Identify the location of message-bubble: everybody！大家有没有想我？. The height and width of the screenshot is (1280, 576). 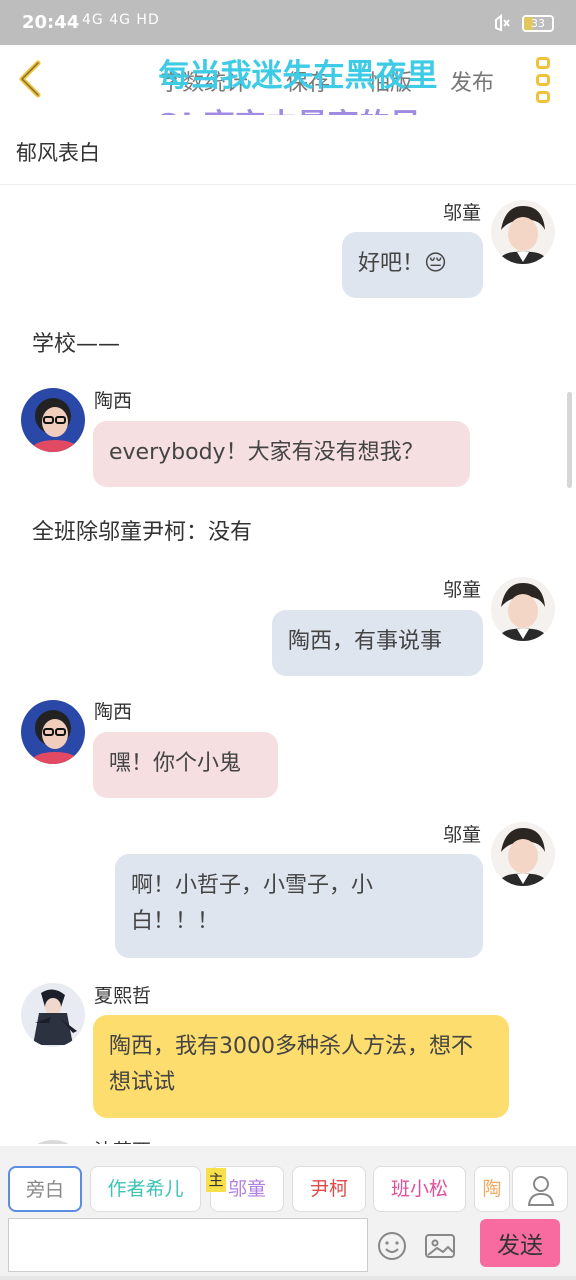
(281, 454).